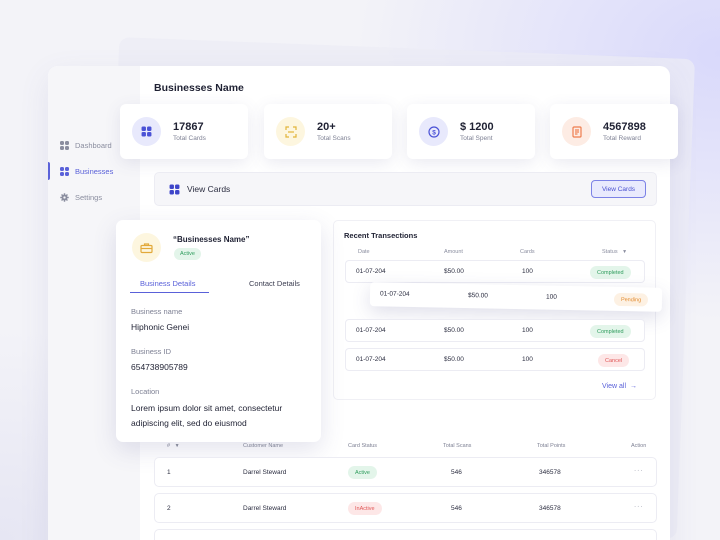  I want to click on stat-value: 17867, so click(188, 127).